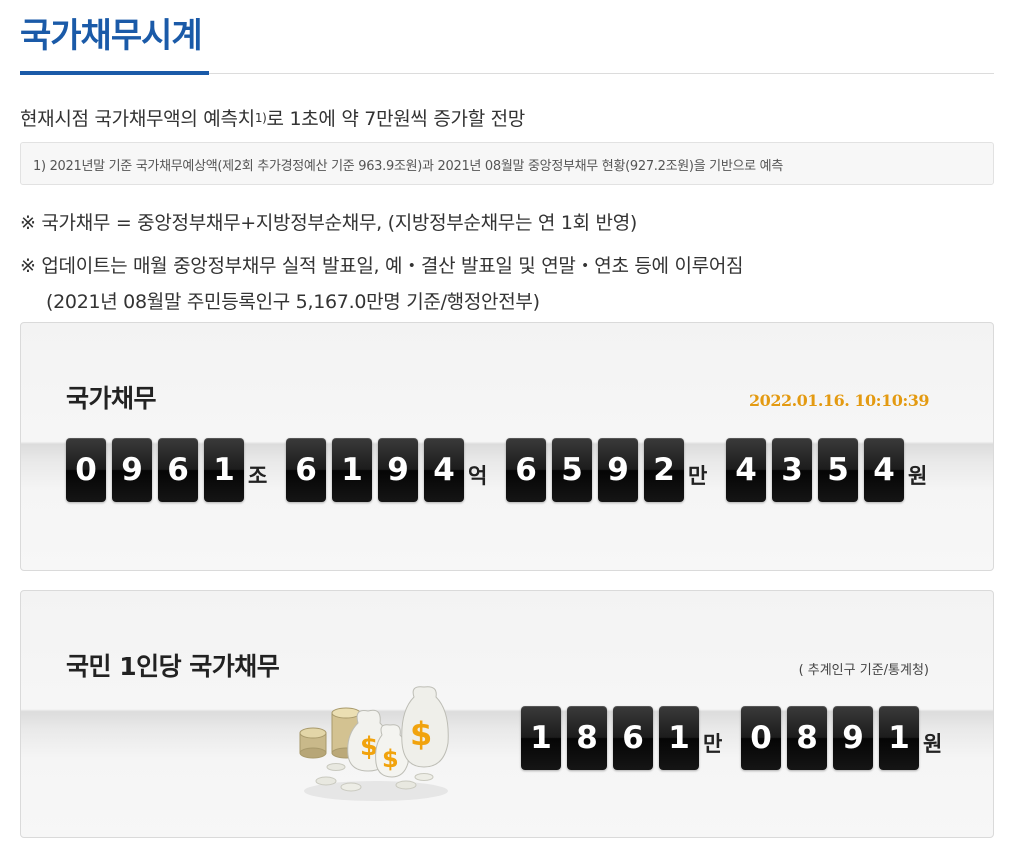 This screenshot has height=852, width=1016. I want to click on debt-group-억: 6194억, so click(388, 470).